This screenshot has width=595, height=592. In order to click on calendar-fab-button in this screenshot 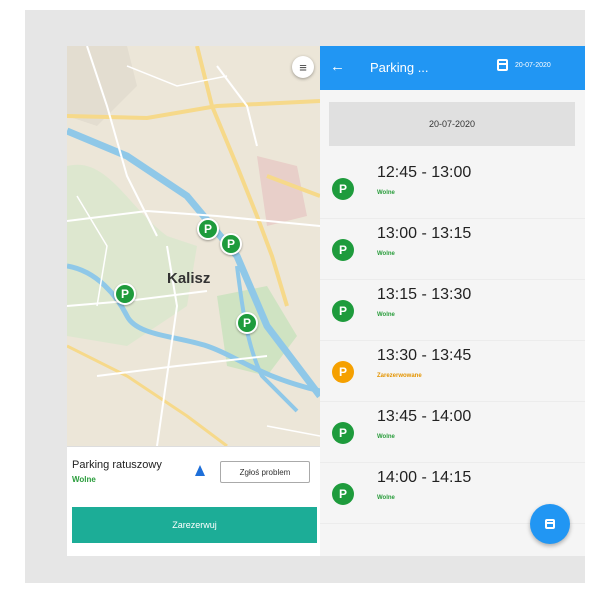, I will do `click(550, 524)`.